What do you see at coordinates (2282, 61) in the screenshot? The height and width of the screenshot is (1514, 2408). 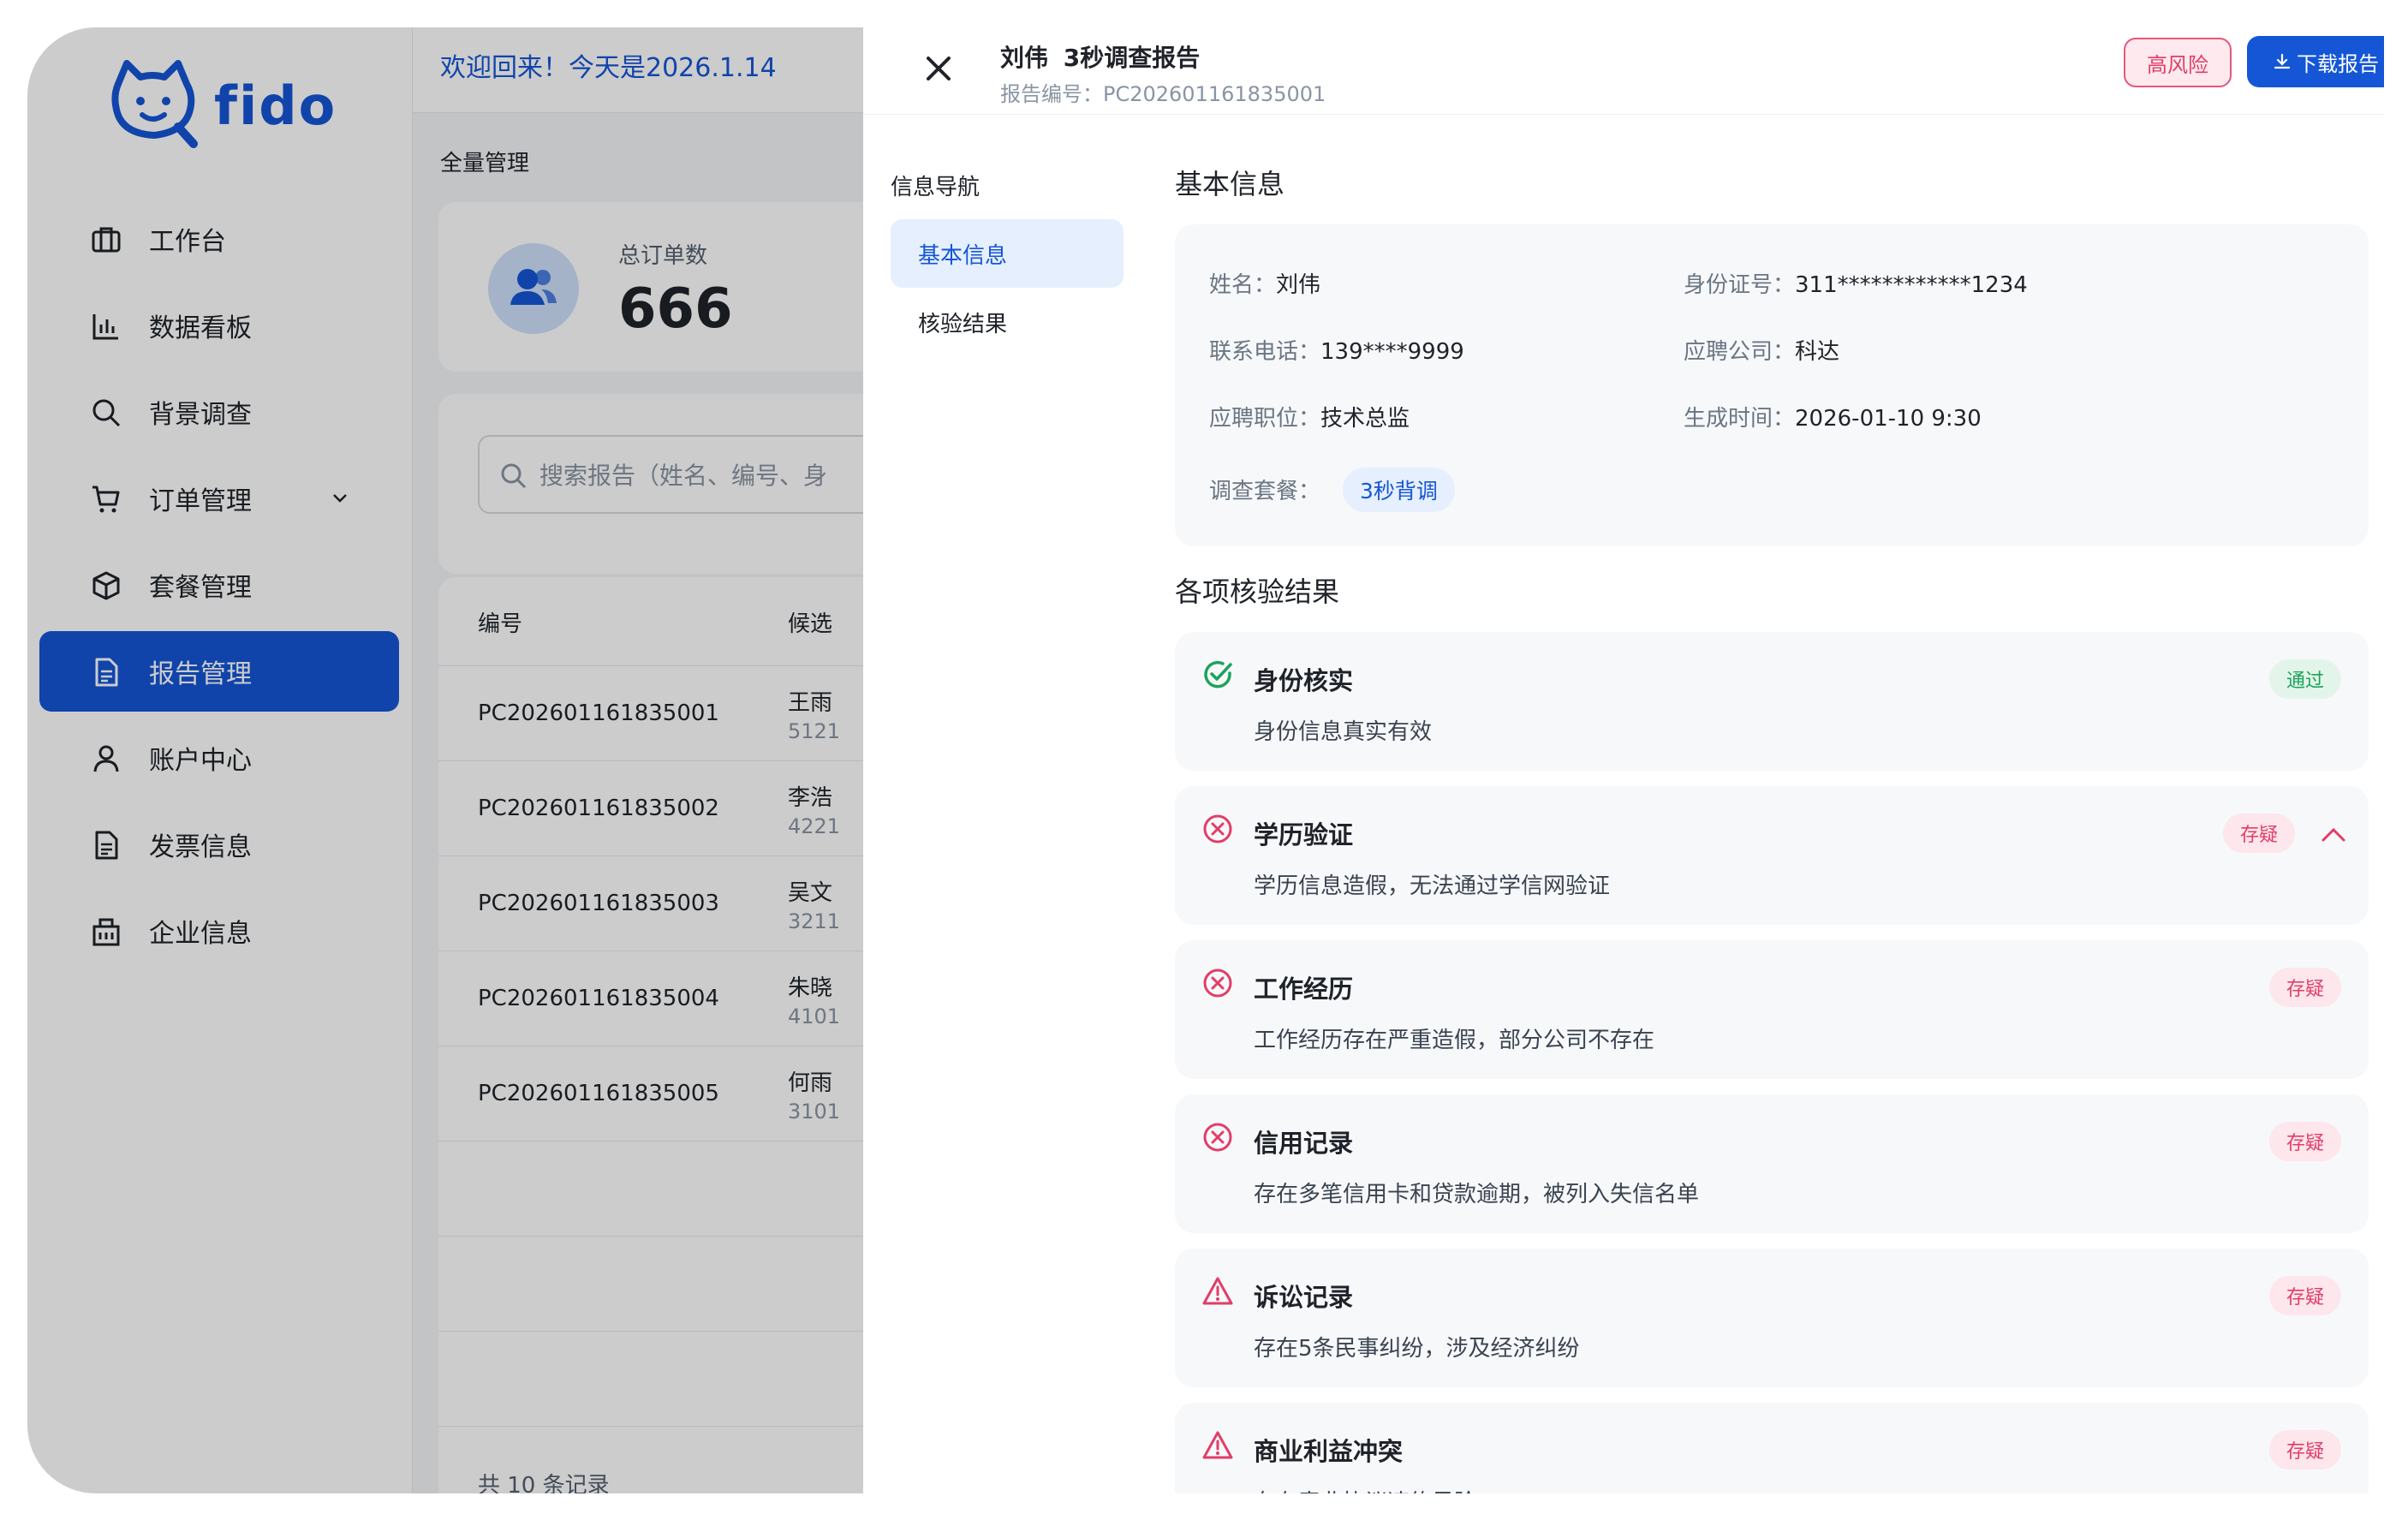 I see `download-icon` at bounding box center [2282, 61].